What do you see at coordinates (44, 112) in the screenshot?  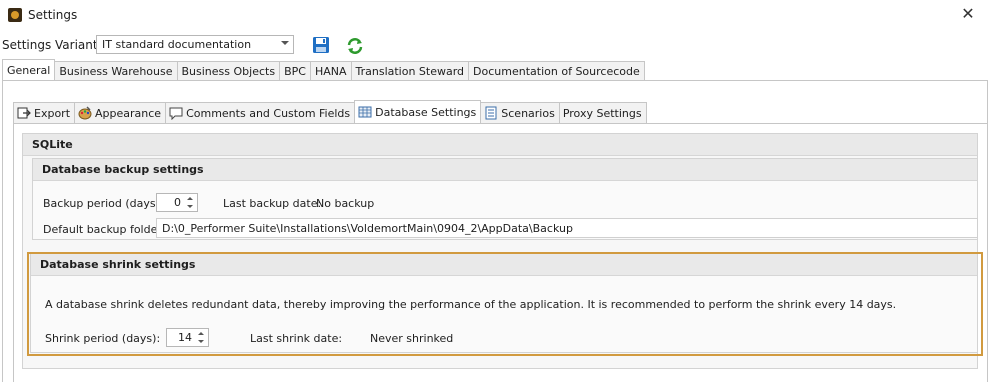 I see `tab-export: Export` at bounding box center [44, 112].